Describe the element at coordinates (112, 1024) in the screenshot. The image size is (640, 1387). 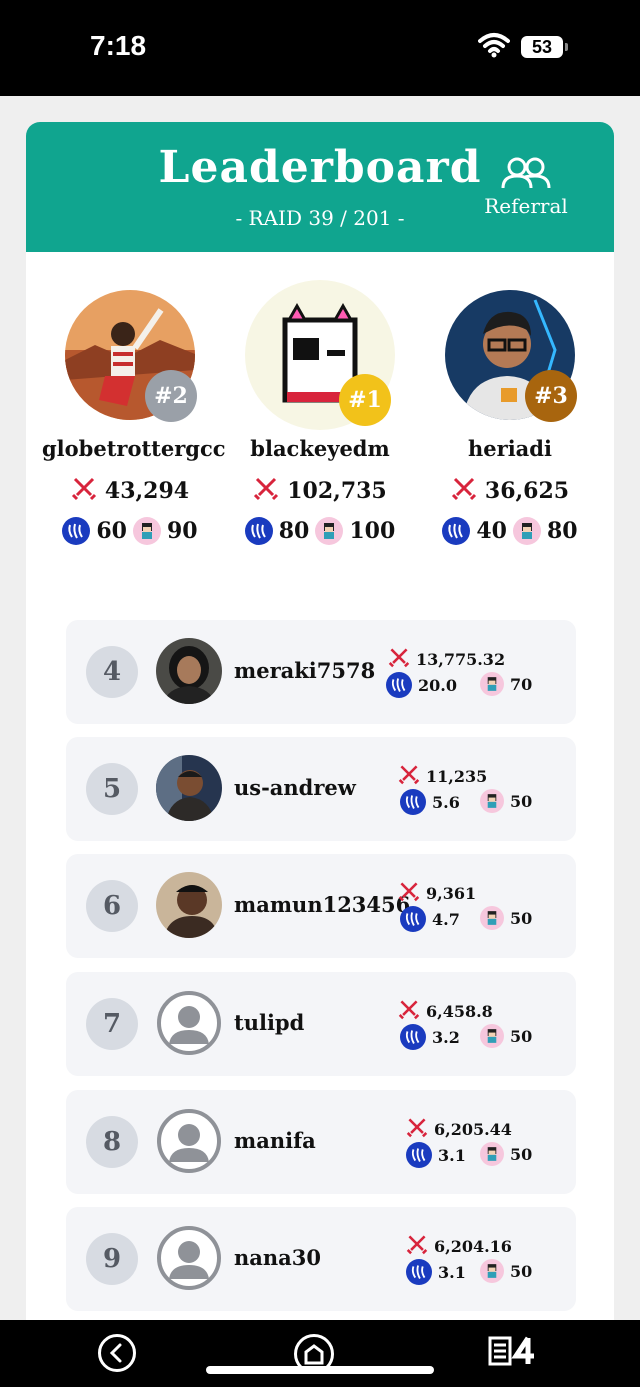
I see `rank-number: 7` at that location.